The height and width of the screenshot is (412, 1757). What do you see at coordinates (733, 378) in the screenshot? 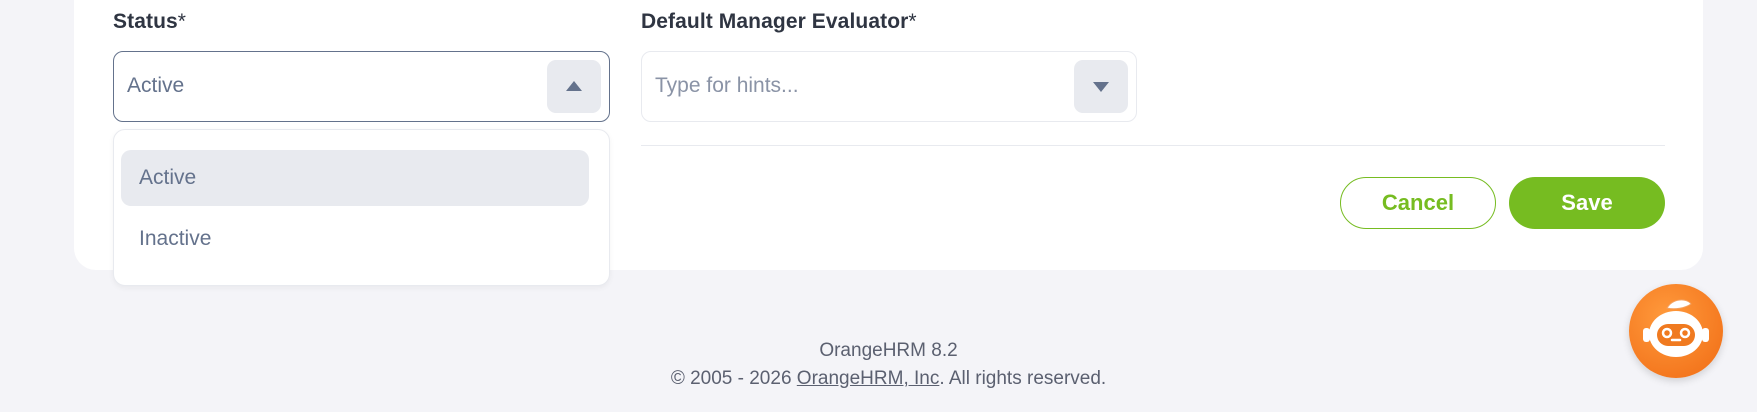
I see `copyright-prefix: © 2005 - 2026` at bounding box center [733, 378].